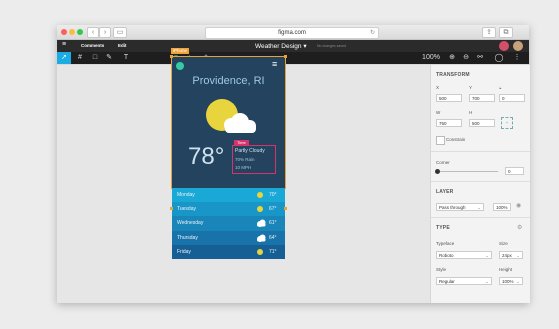 The image size is (559, 329). What do you see at coordinates (180, 51) in the screenshot?
I see `frame-label: iPhone` at bounding box center [180, 51].